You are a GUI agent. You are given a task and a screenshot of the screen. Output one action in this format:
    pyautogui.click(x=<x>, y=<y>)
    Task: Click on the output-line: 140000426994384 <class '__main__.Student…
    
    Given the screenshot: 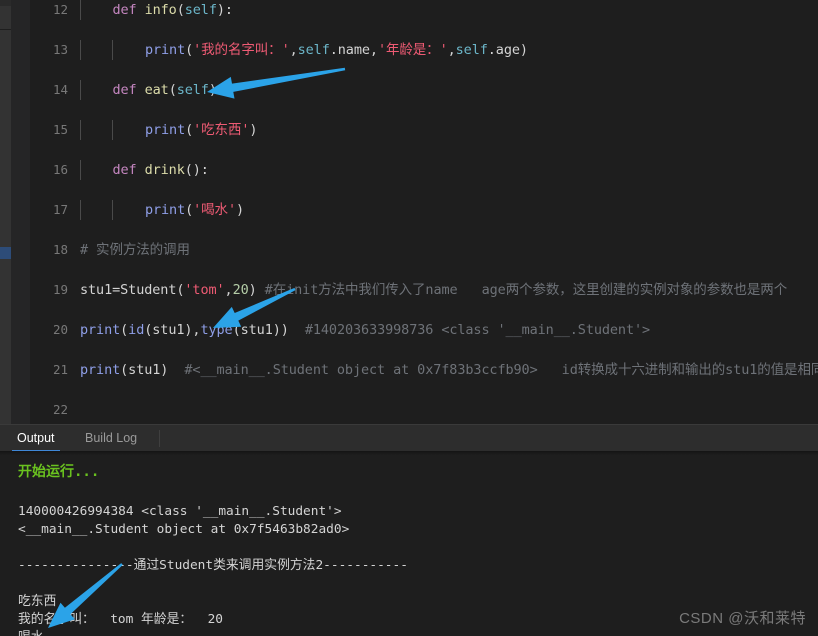 What is the action you would take?
    pyautogui.click(x=180, y=511)
    